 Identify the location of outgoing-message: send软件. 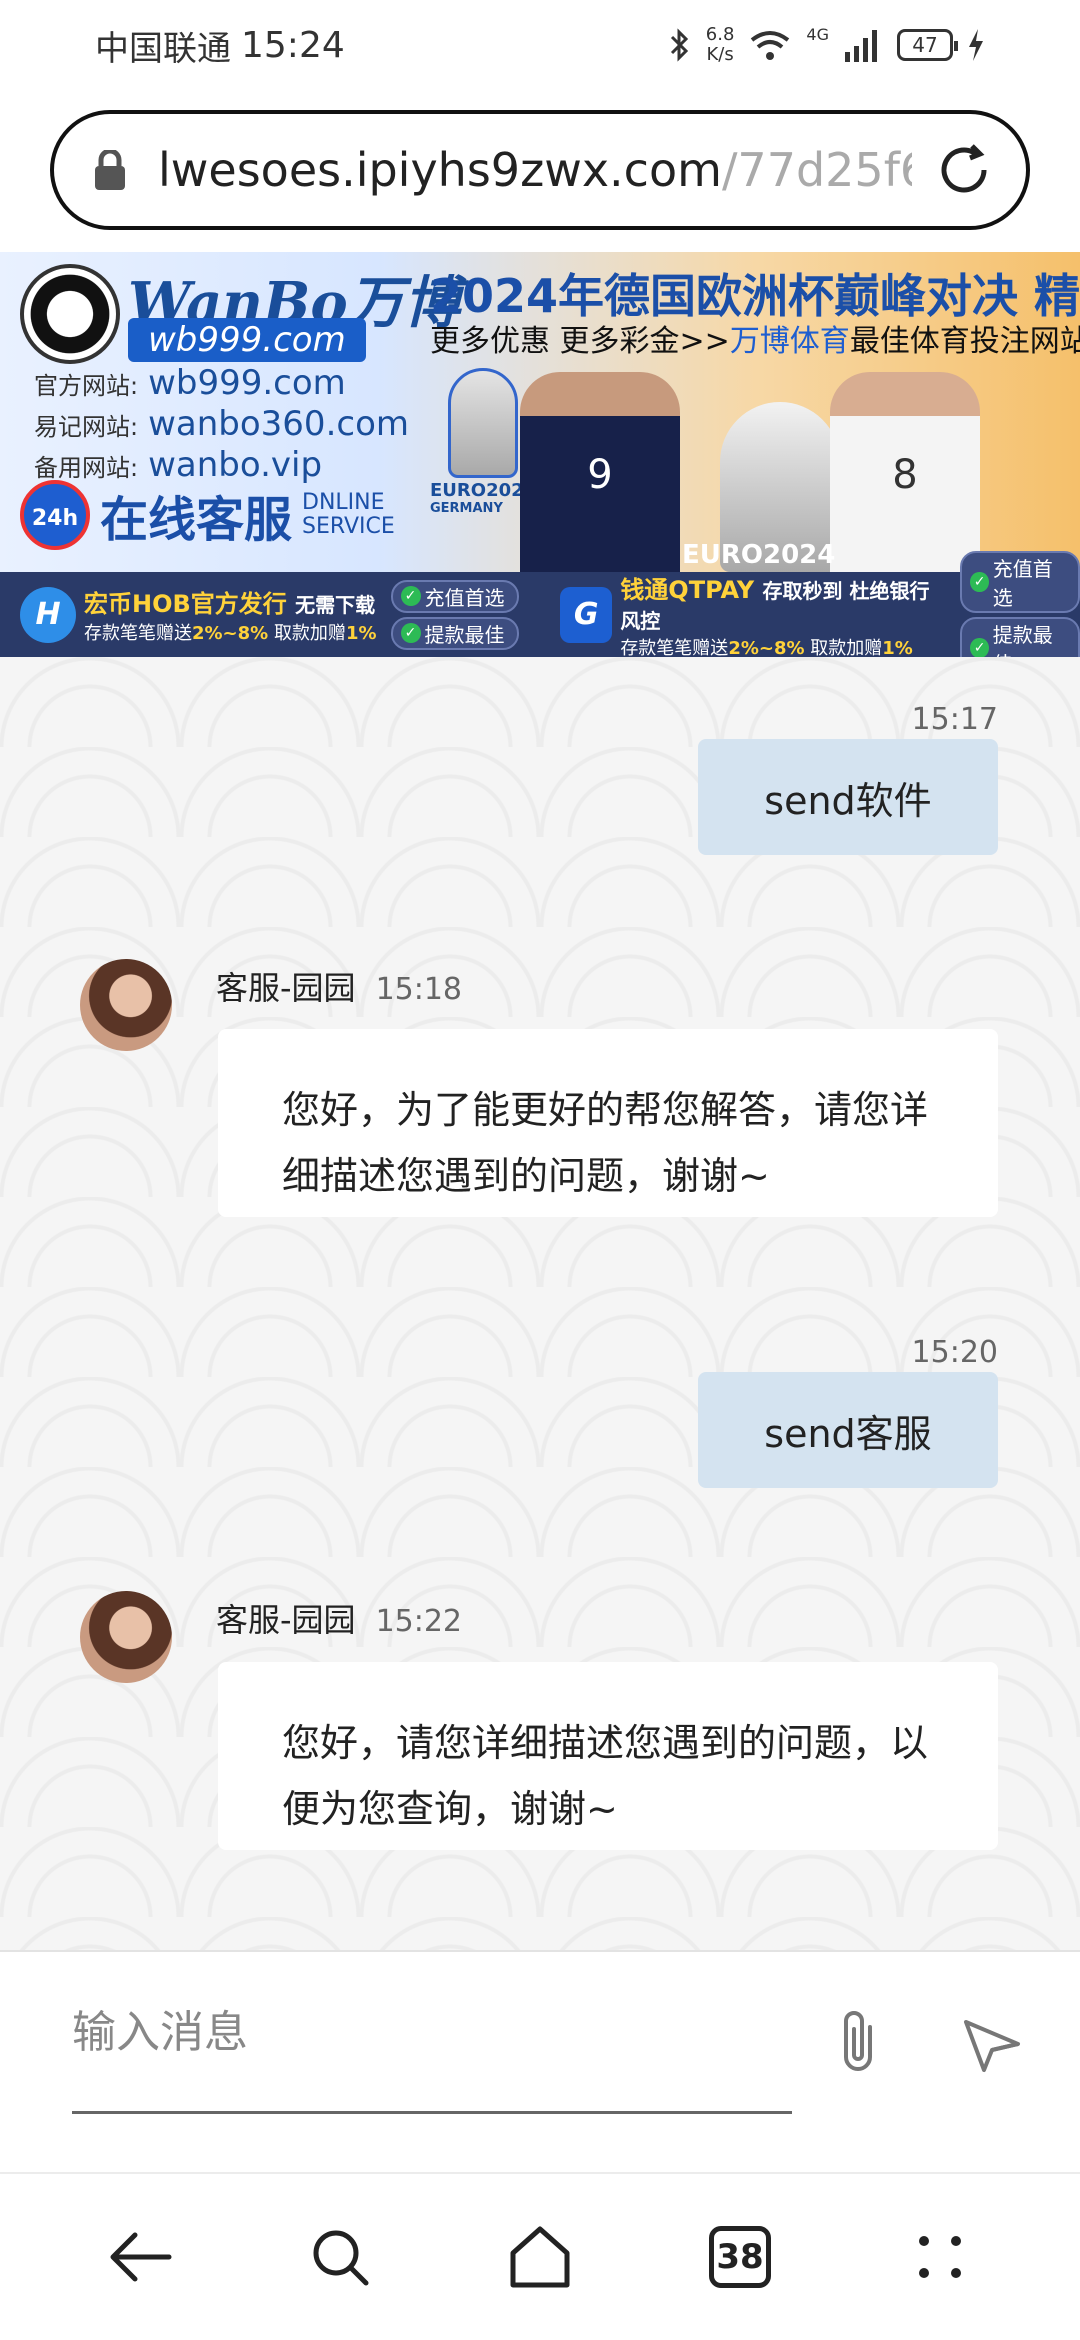
(848, 797).